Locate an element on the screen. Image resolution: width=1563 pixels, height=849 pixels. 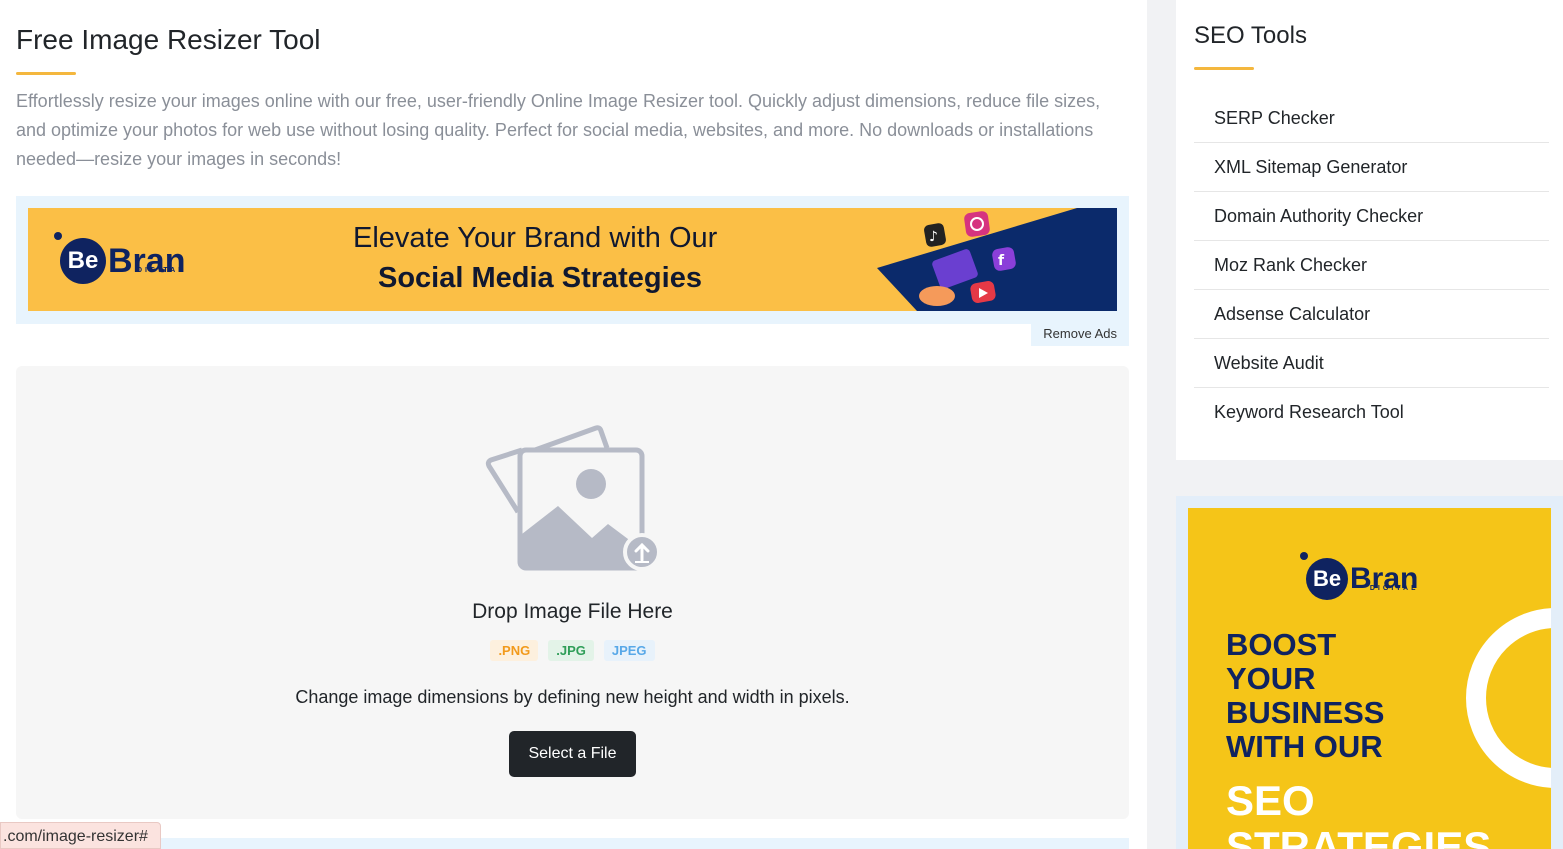
sidebar-ad-headline: BOOST YOUR BUSINESS WITH OUR is located at coordinates (1305, 696).